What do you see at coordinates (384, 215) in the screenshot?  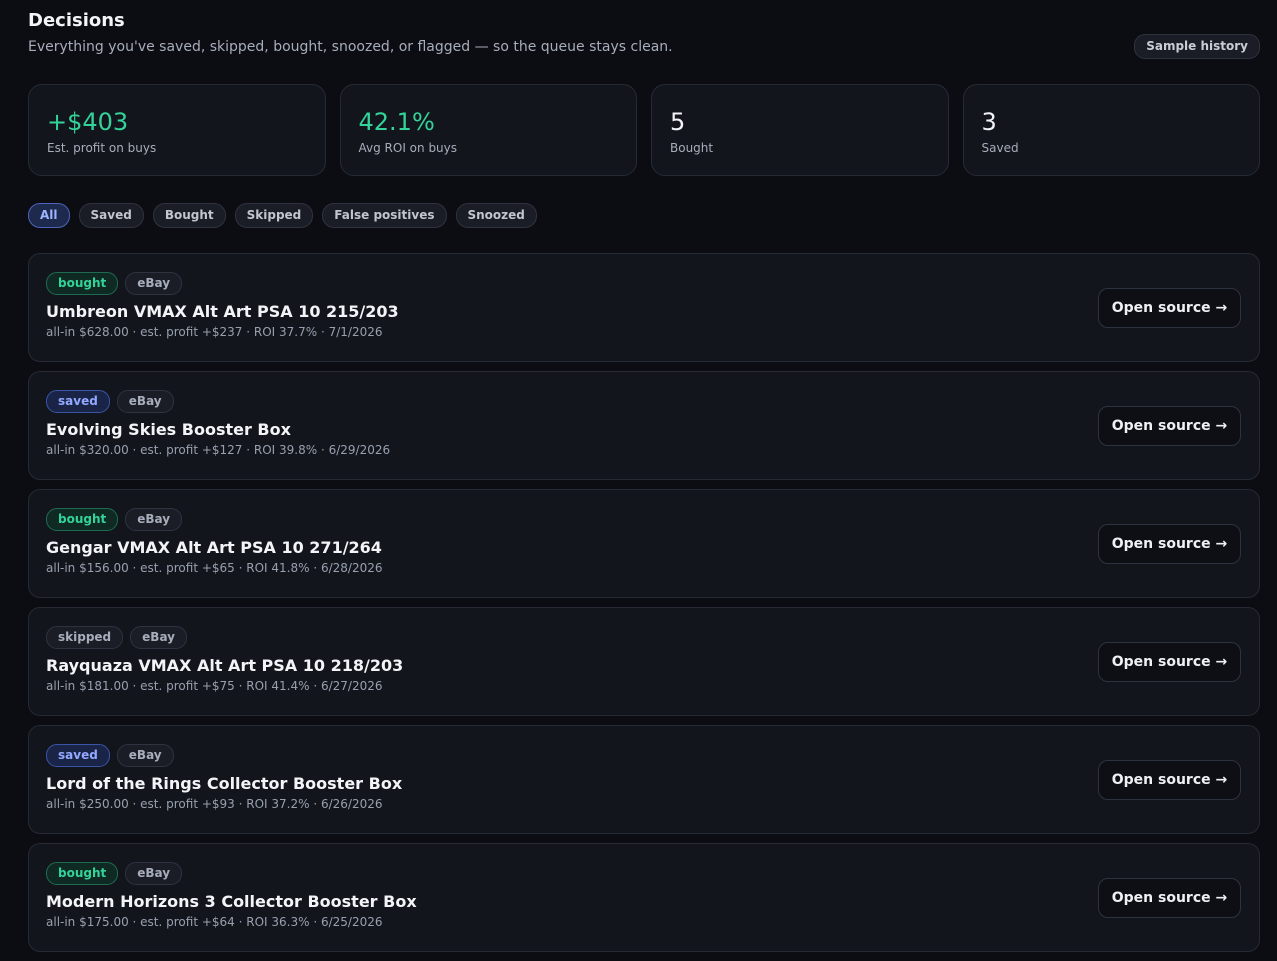 I see `filter-false-positives: False positives` at bounding box center [384, 215].